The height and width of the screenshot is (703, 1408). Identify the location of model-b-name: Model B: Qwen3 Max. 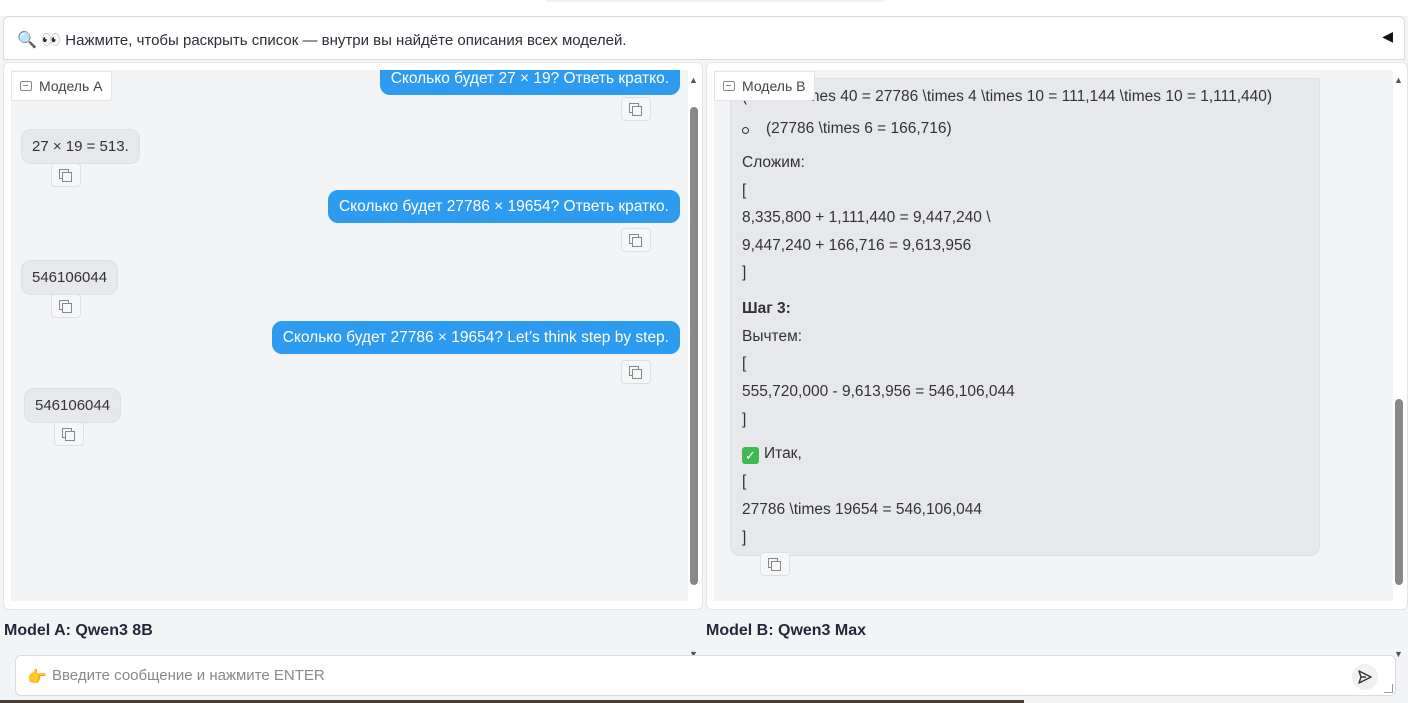
(786, 630).